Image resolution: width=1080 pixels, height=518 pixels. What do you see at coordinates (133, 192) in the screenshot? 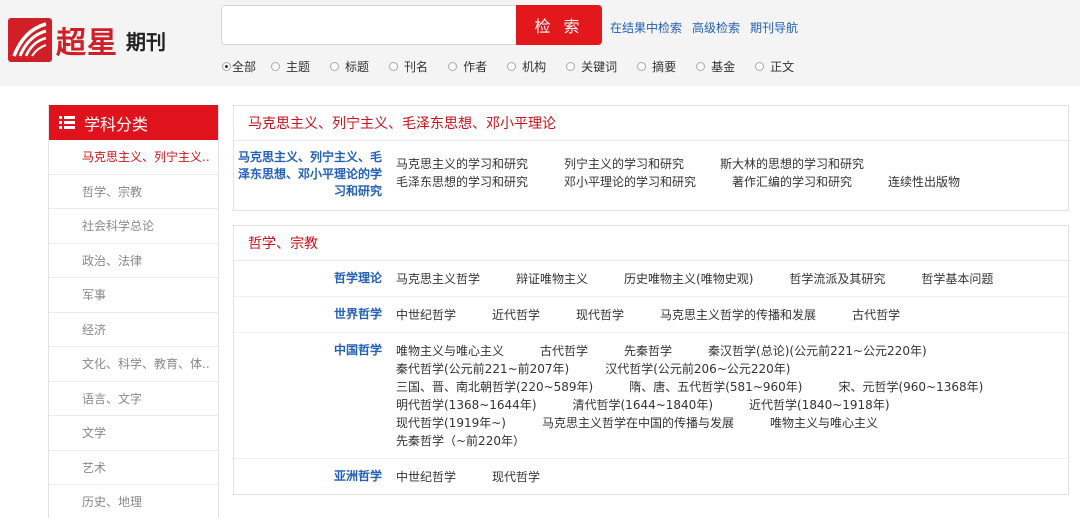
I see `sidebar-item: 哲学、宗教` at bounding box center [133, 192].